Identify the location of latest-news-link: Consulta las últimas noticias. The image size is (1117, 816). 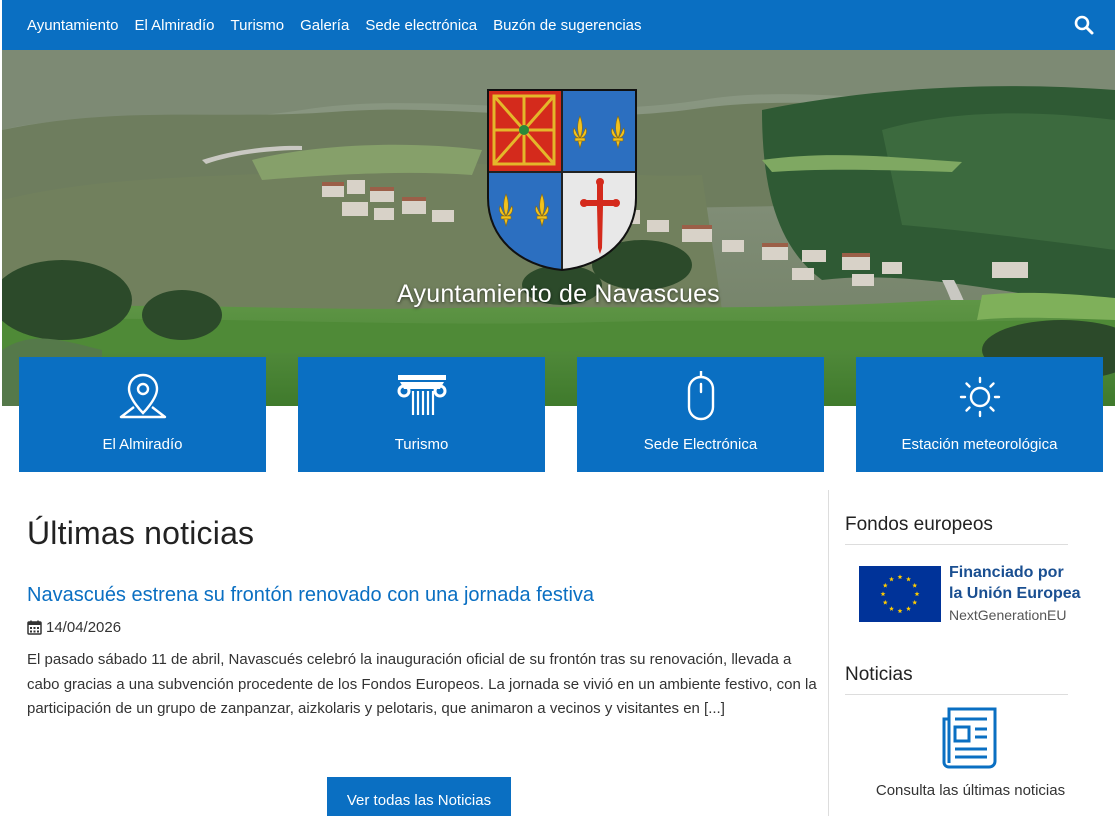
(970, 790).